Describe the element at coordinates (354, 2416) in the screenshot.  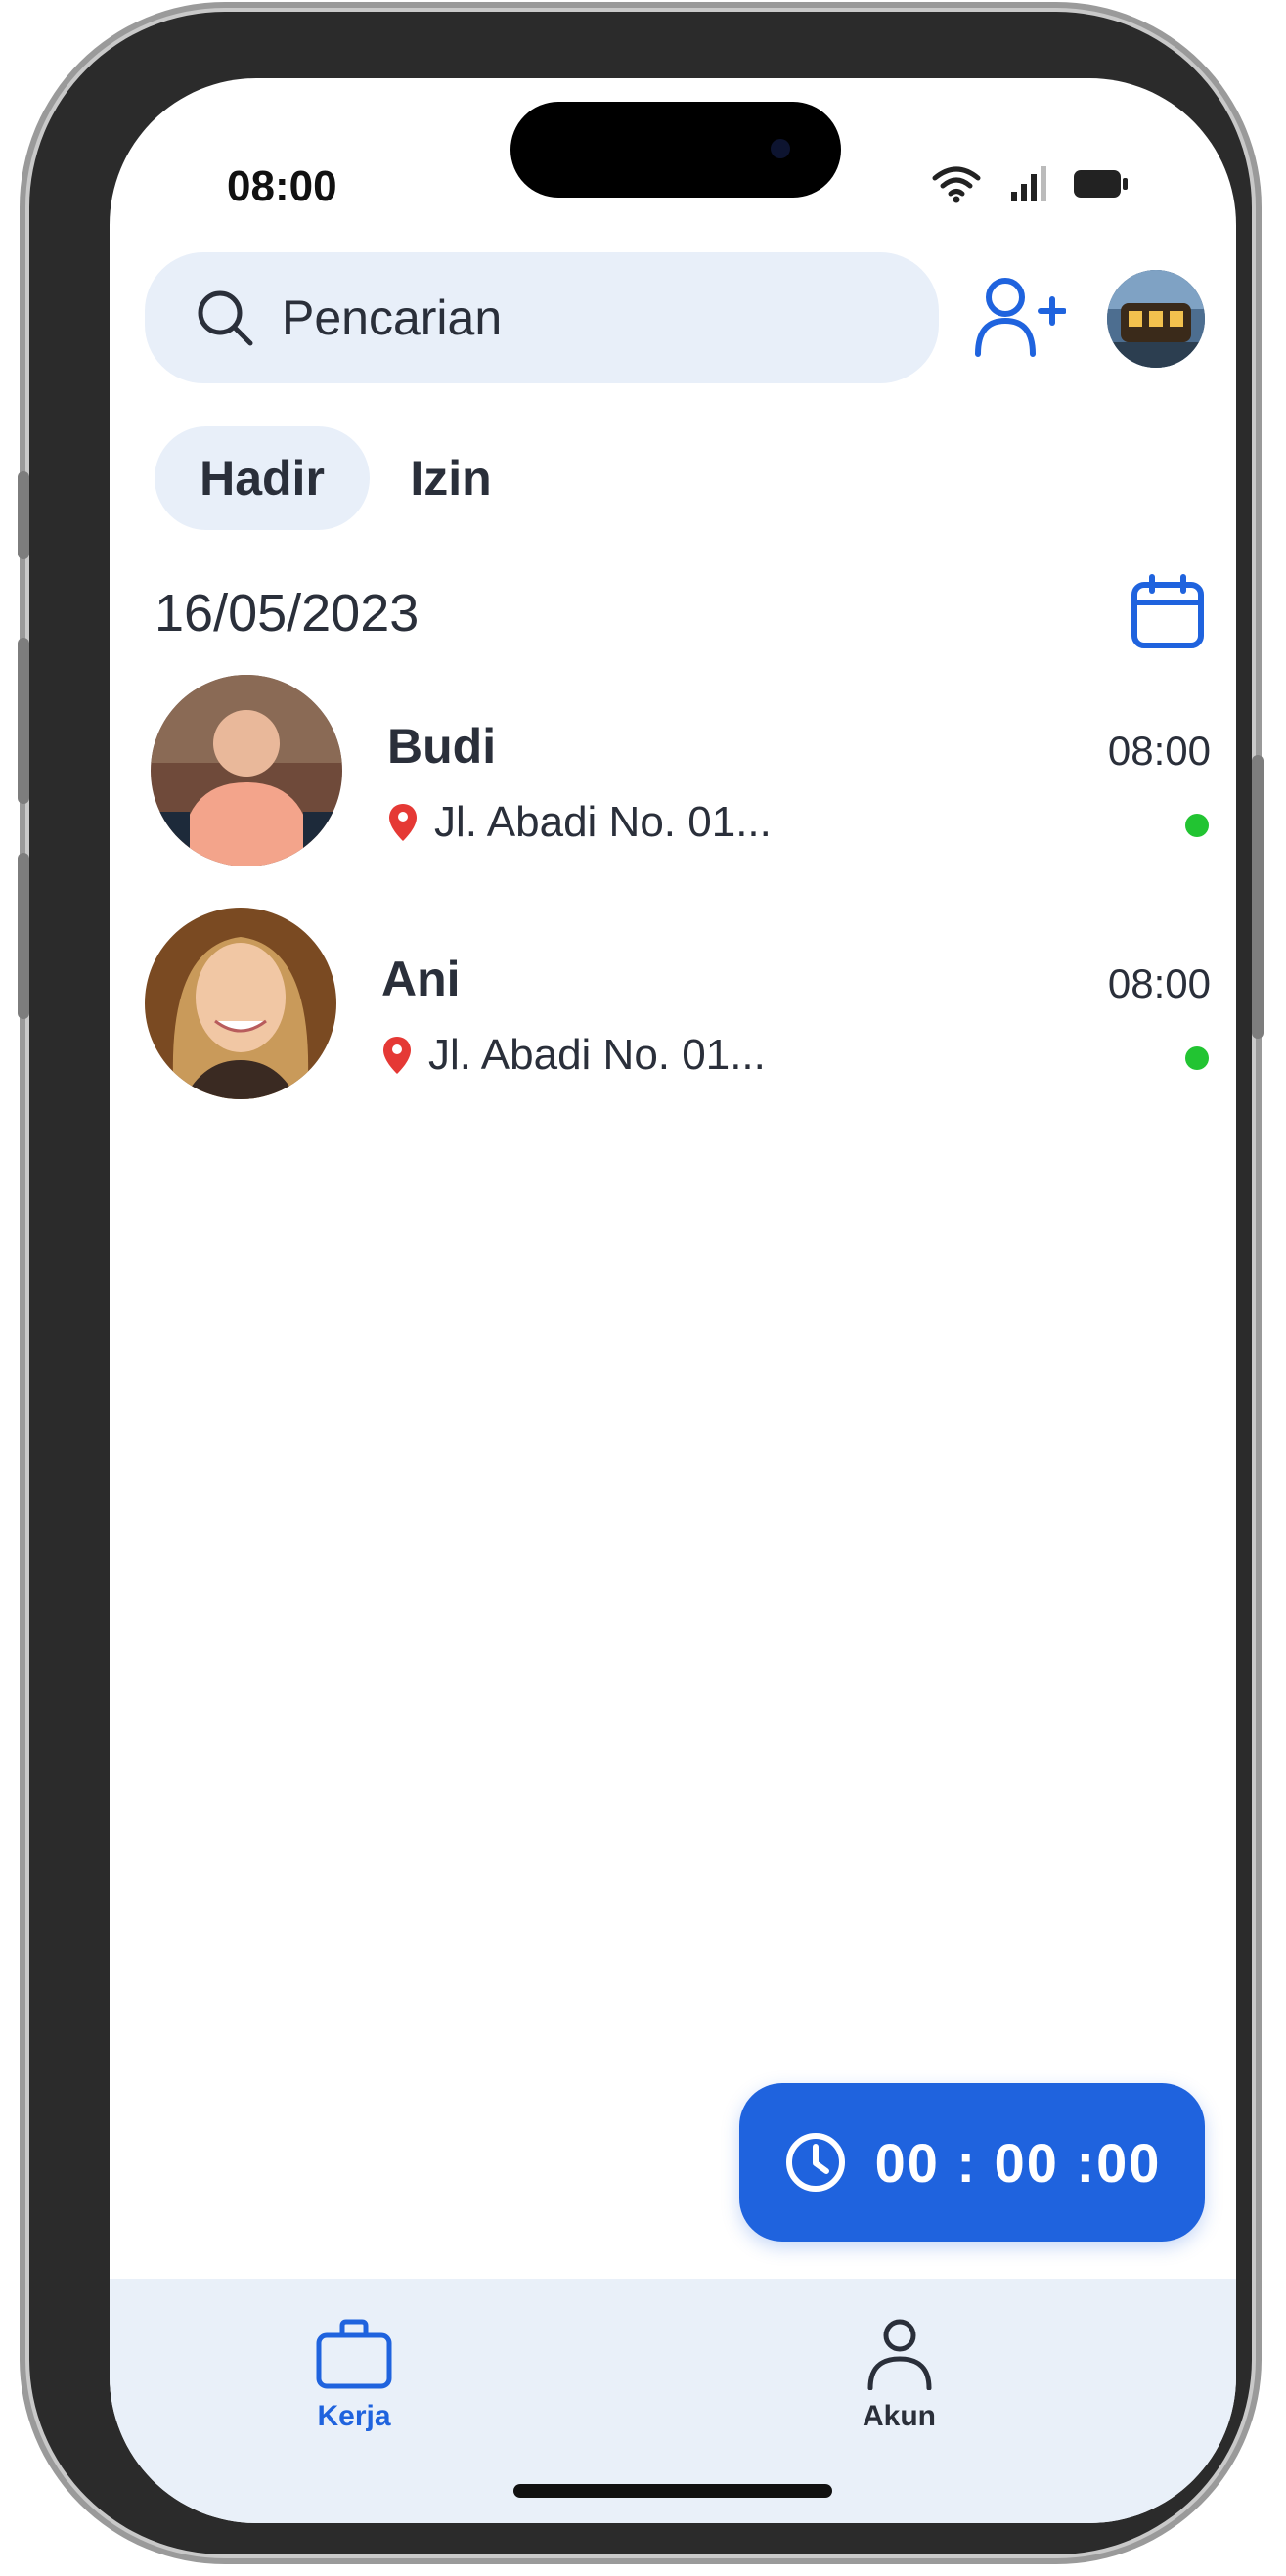
I see `nav-label-kerja: Kerja` at that location.